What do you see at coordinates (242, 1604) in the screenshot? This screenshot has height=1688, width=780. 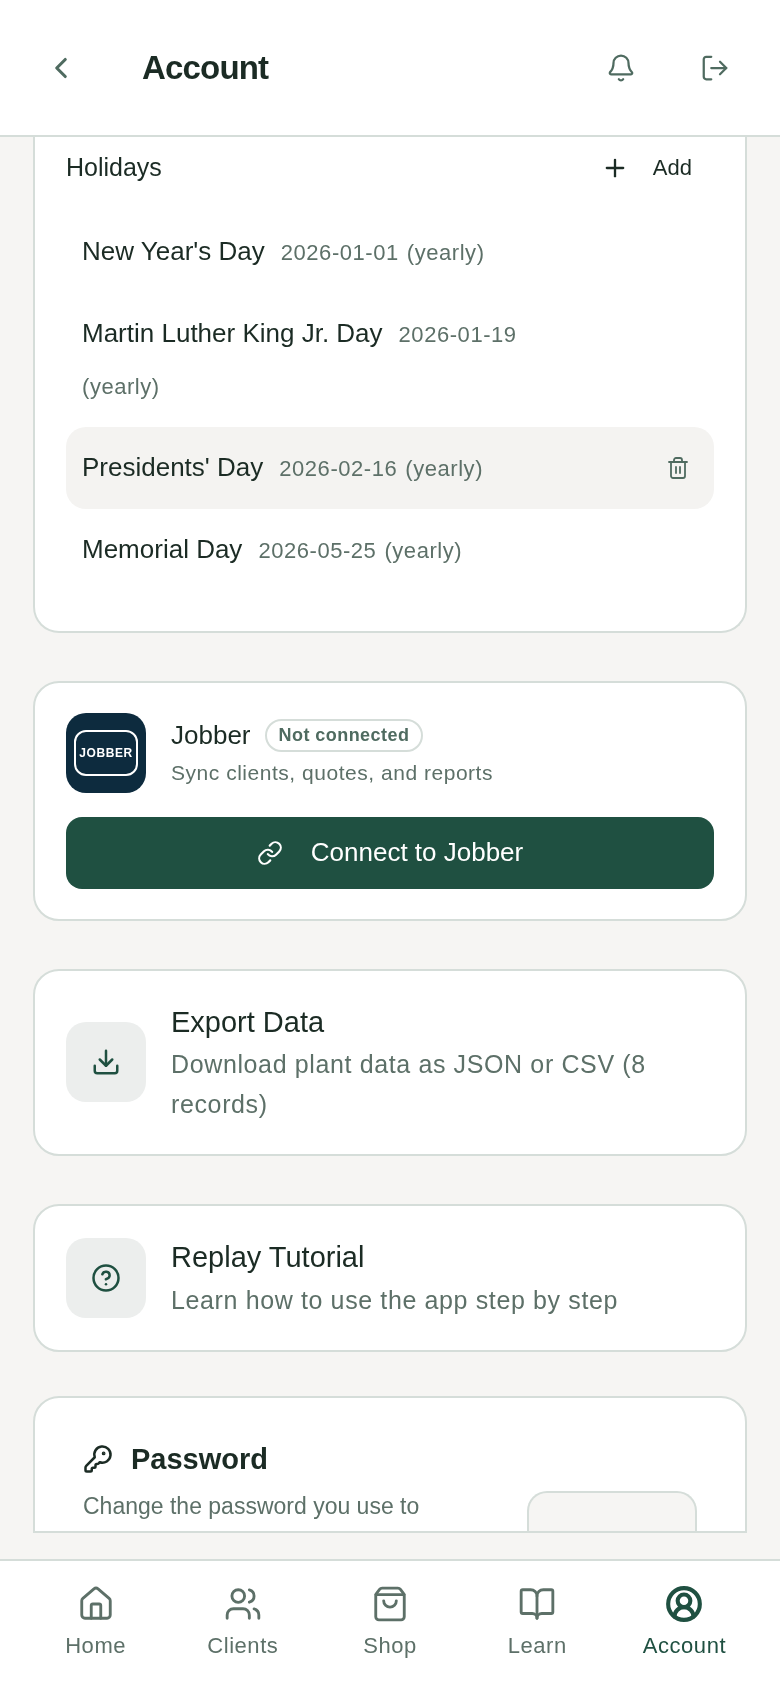 I see `people-icon` at bounding box center [242, 1604].